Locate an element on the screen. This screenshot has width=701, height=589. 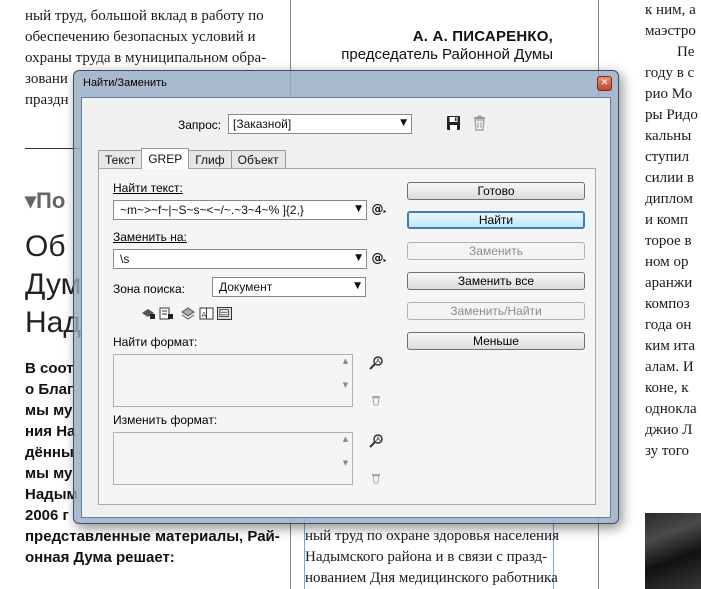
svg-text: A is located at coordinates (204, 315).